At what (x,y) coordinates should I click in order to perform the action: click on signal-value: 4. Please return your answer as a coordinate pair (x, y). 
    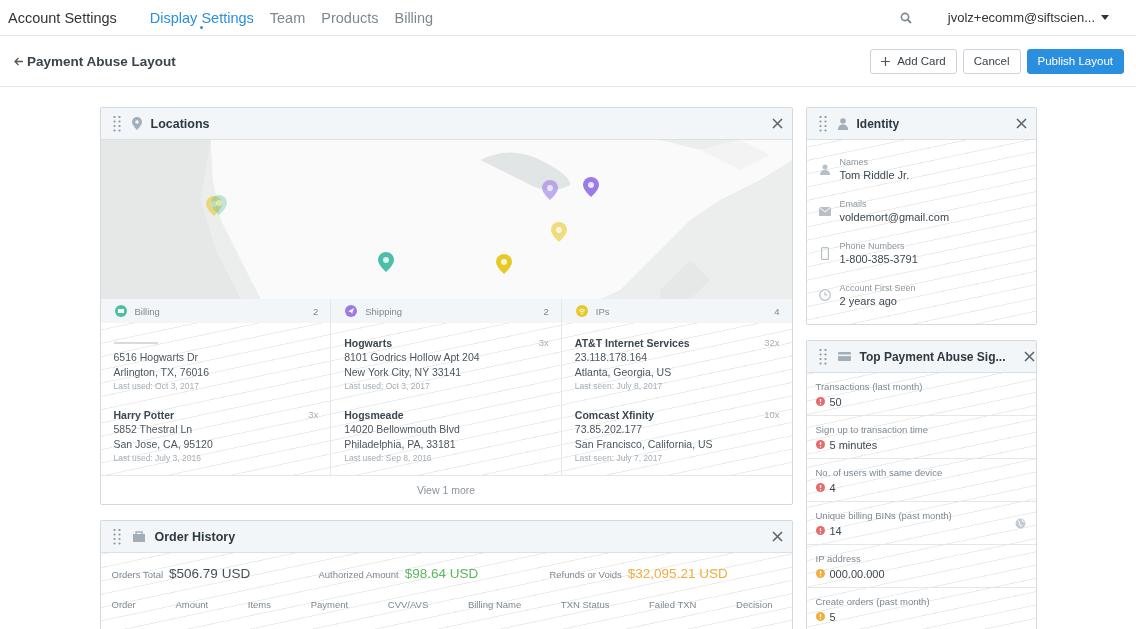
    Looking at the image, I should click on (832, 487).